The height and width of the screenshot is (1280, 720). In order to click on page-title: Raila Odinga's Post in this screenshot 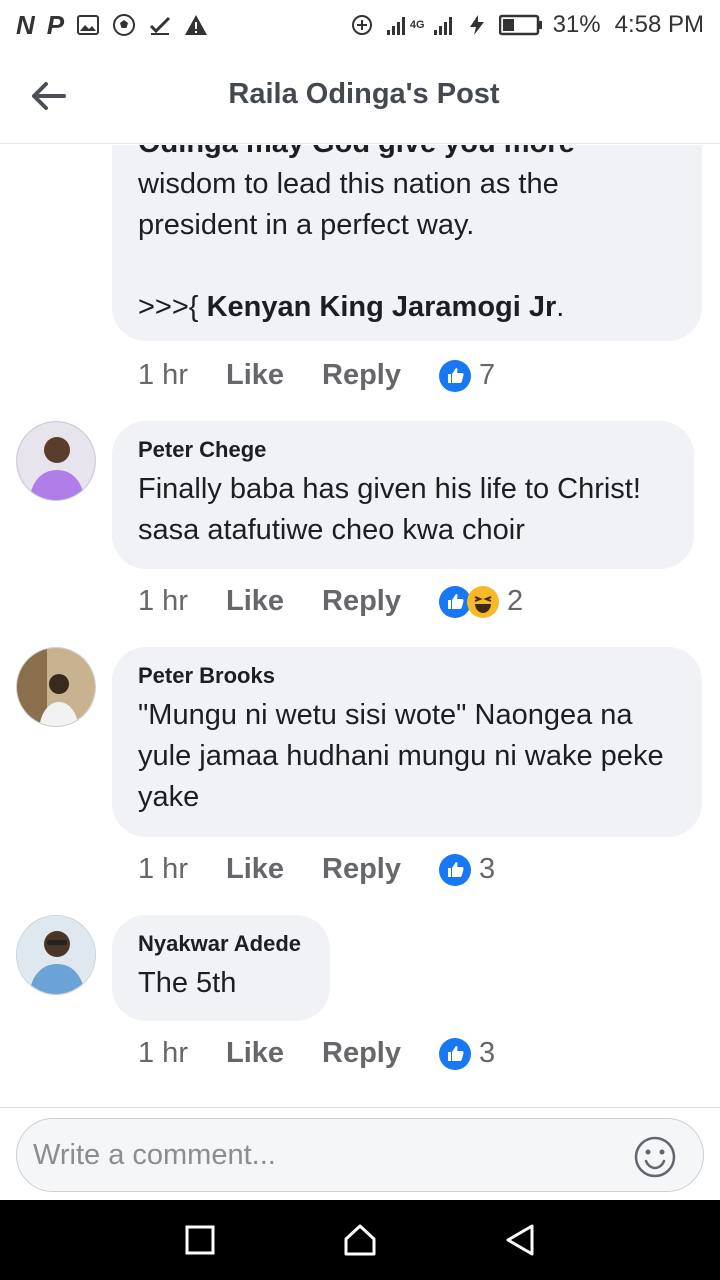, I will do `click(364, 94)`.